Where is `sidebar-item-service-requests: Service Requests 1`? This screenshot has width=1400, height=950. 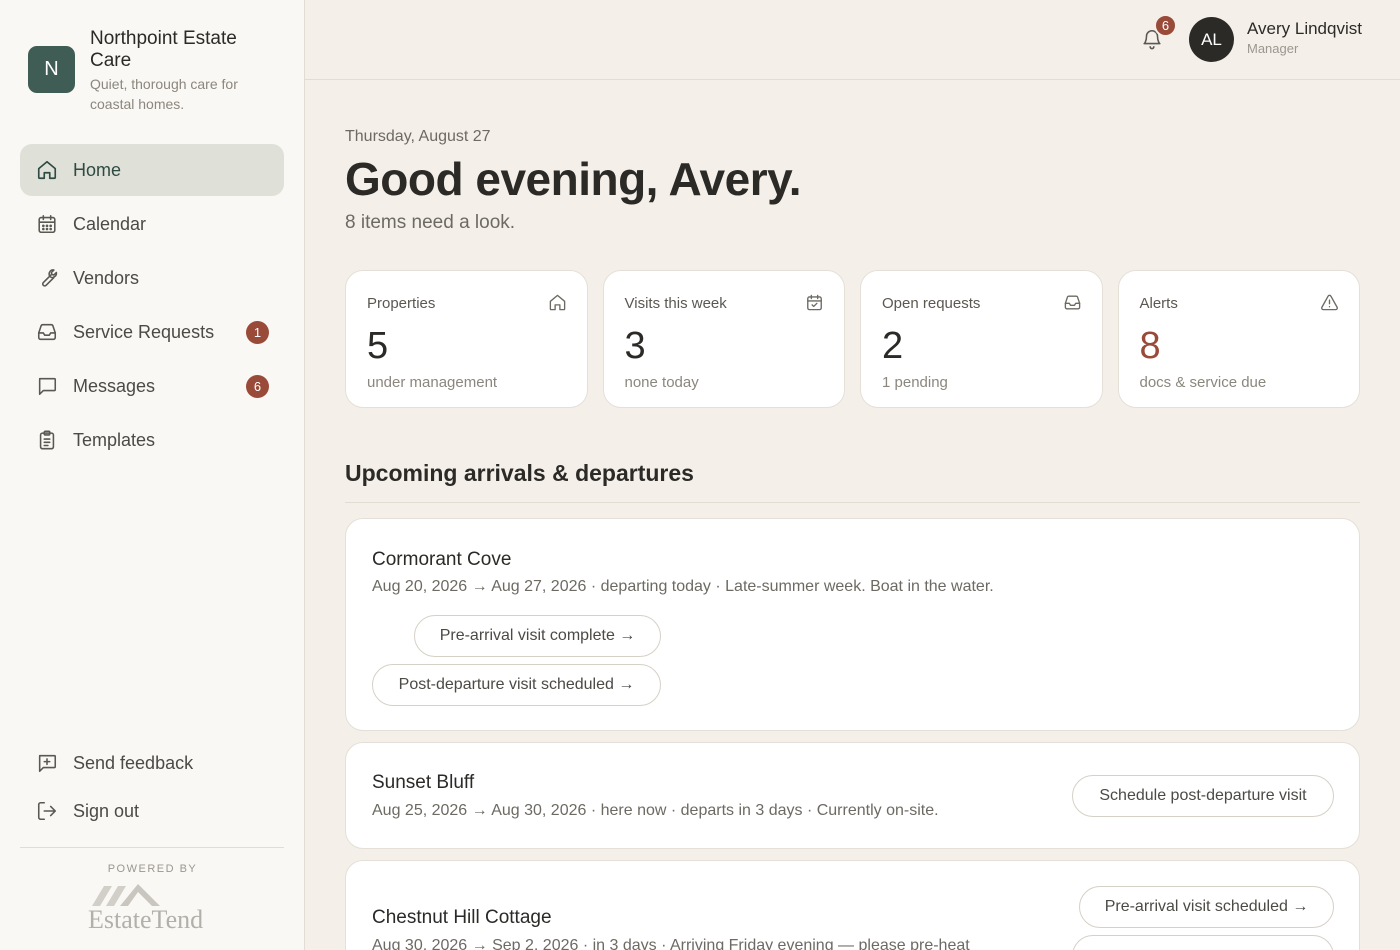 sidebar-item-service-requests: Service Requests 1 is located at coordinates (152, 332).